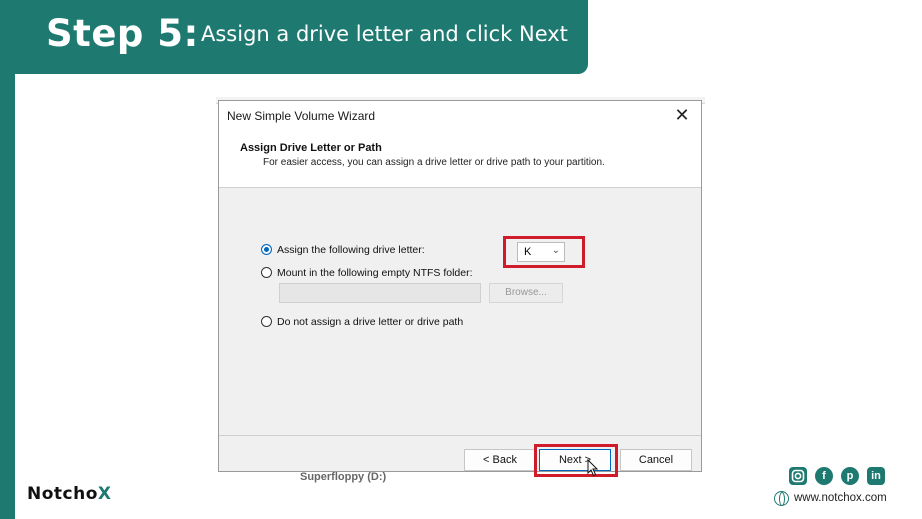 The width and height of the screenshot is (922, 519). Describe the element at coordinates (380, 293) in the screenshot. I see `folder-path-input` at that location.